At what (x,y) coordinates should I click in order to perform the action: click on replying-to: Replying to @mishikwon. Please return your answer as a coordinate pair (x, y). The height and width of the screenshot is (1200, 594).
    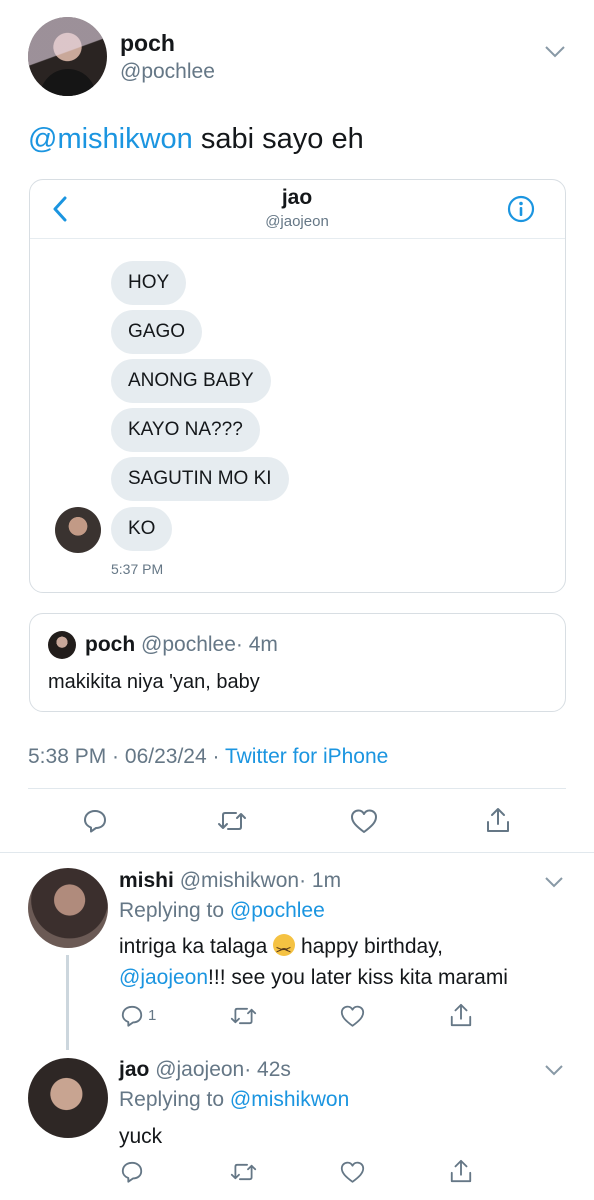
    Looking at the image, I should click on (234, 1100).